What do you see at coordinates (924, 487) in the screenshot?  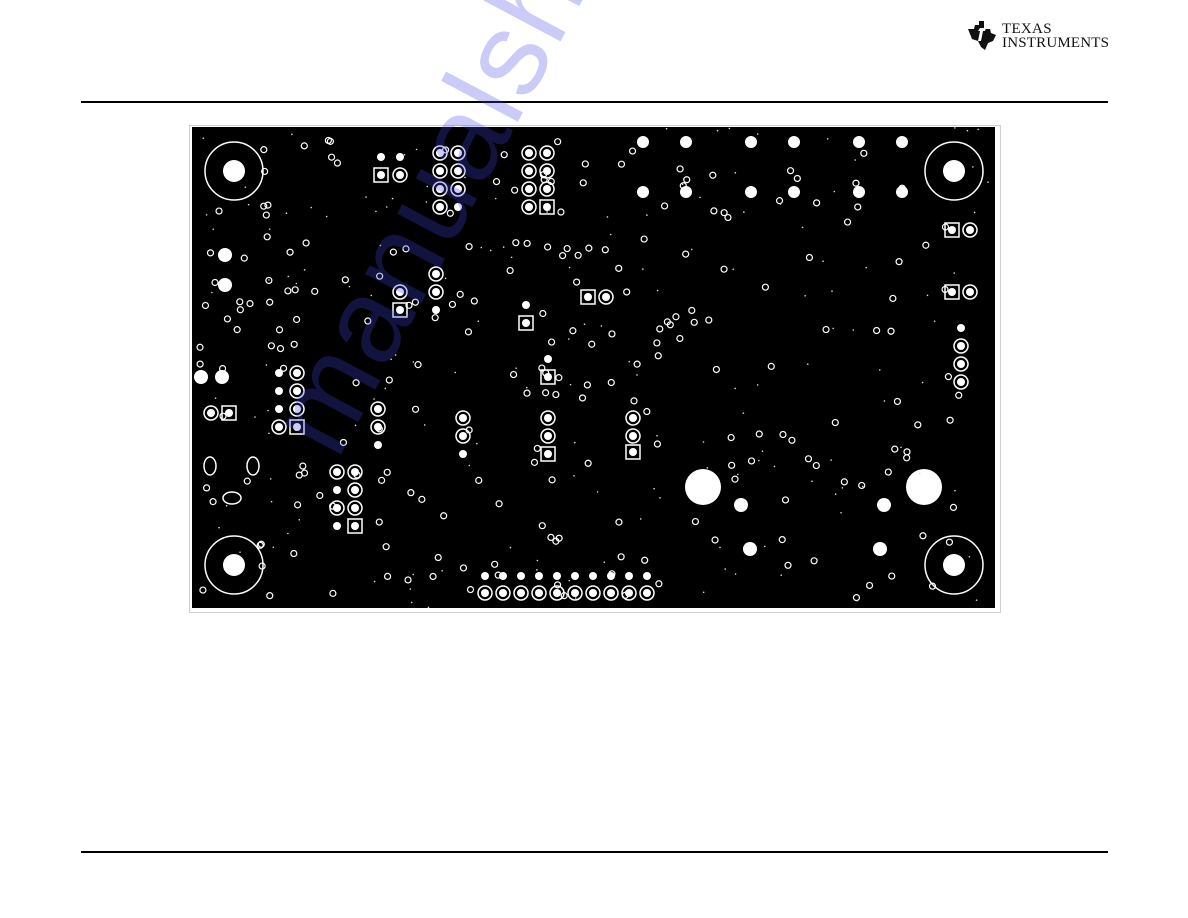 I see `large-pad` at bounding box center [924, 487].